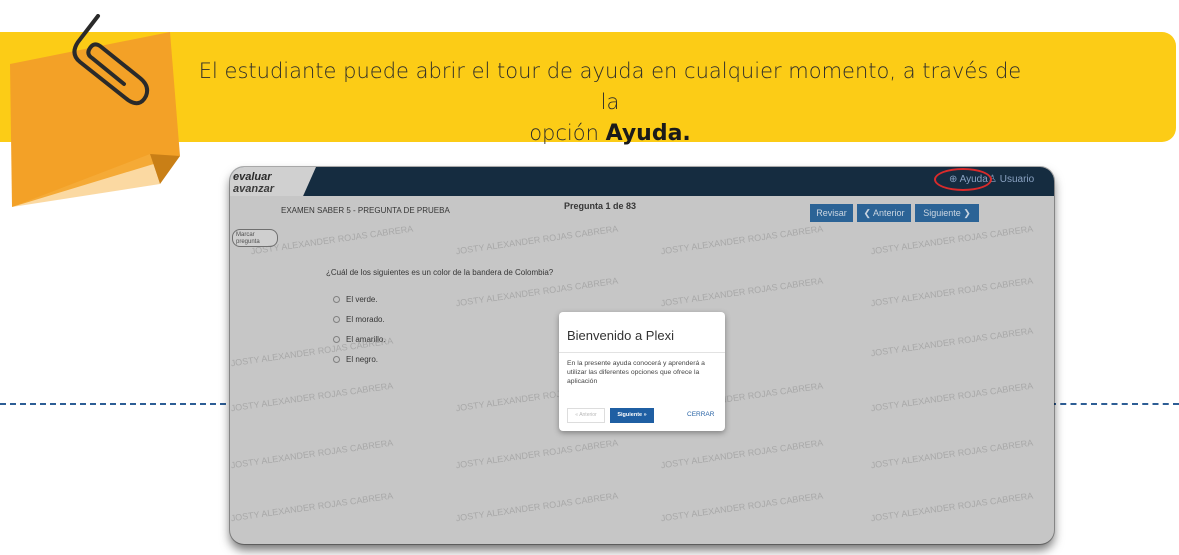  Describe the element at coordinates (648, 133) in the screenshot. I see `callout-help-word: Ayuda.` at that location.